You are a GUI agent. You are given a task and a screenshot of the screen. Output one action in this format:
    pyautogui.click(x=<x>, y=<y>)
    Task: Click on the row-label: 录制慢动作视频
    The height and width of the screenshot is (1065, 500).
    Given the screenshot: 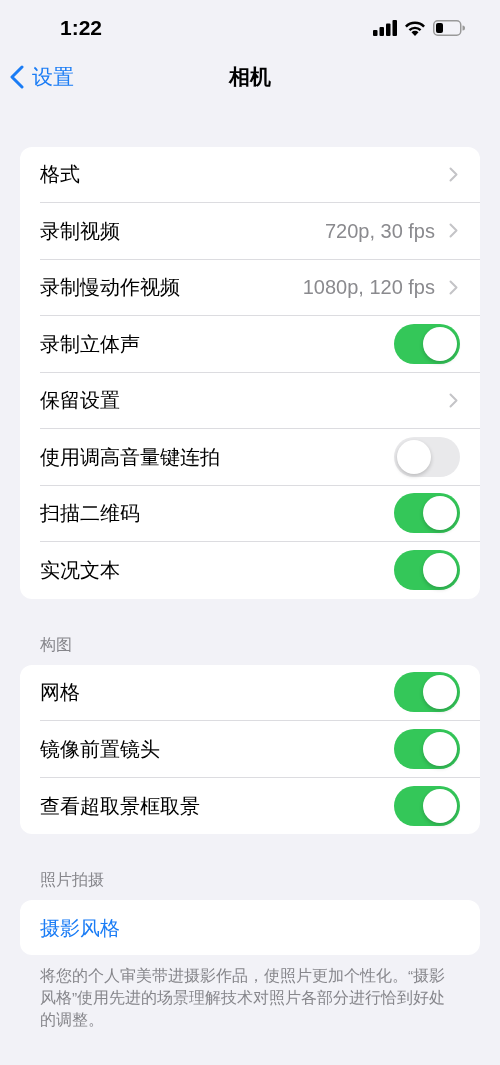 What is the action you would take?
    pyautogui.click(x=110, y=288)
    